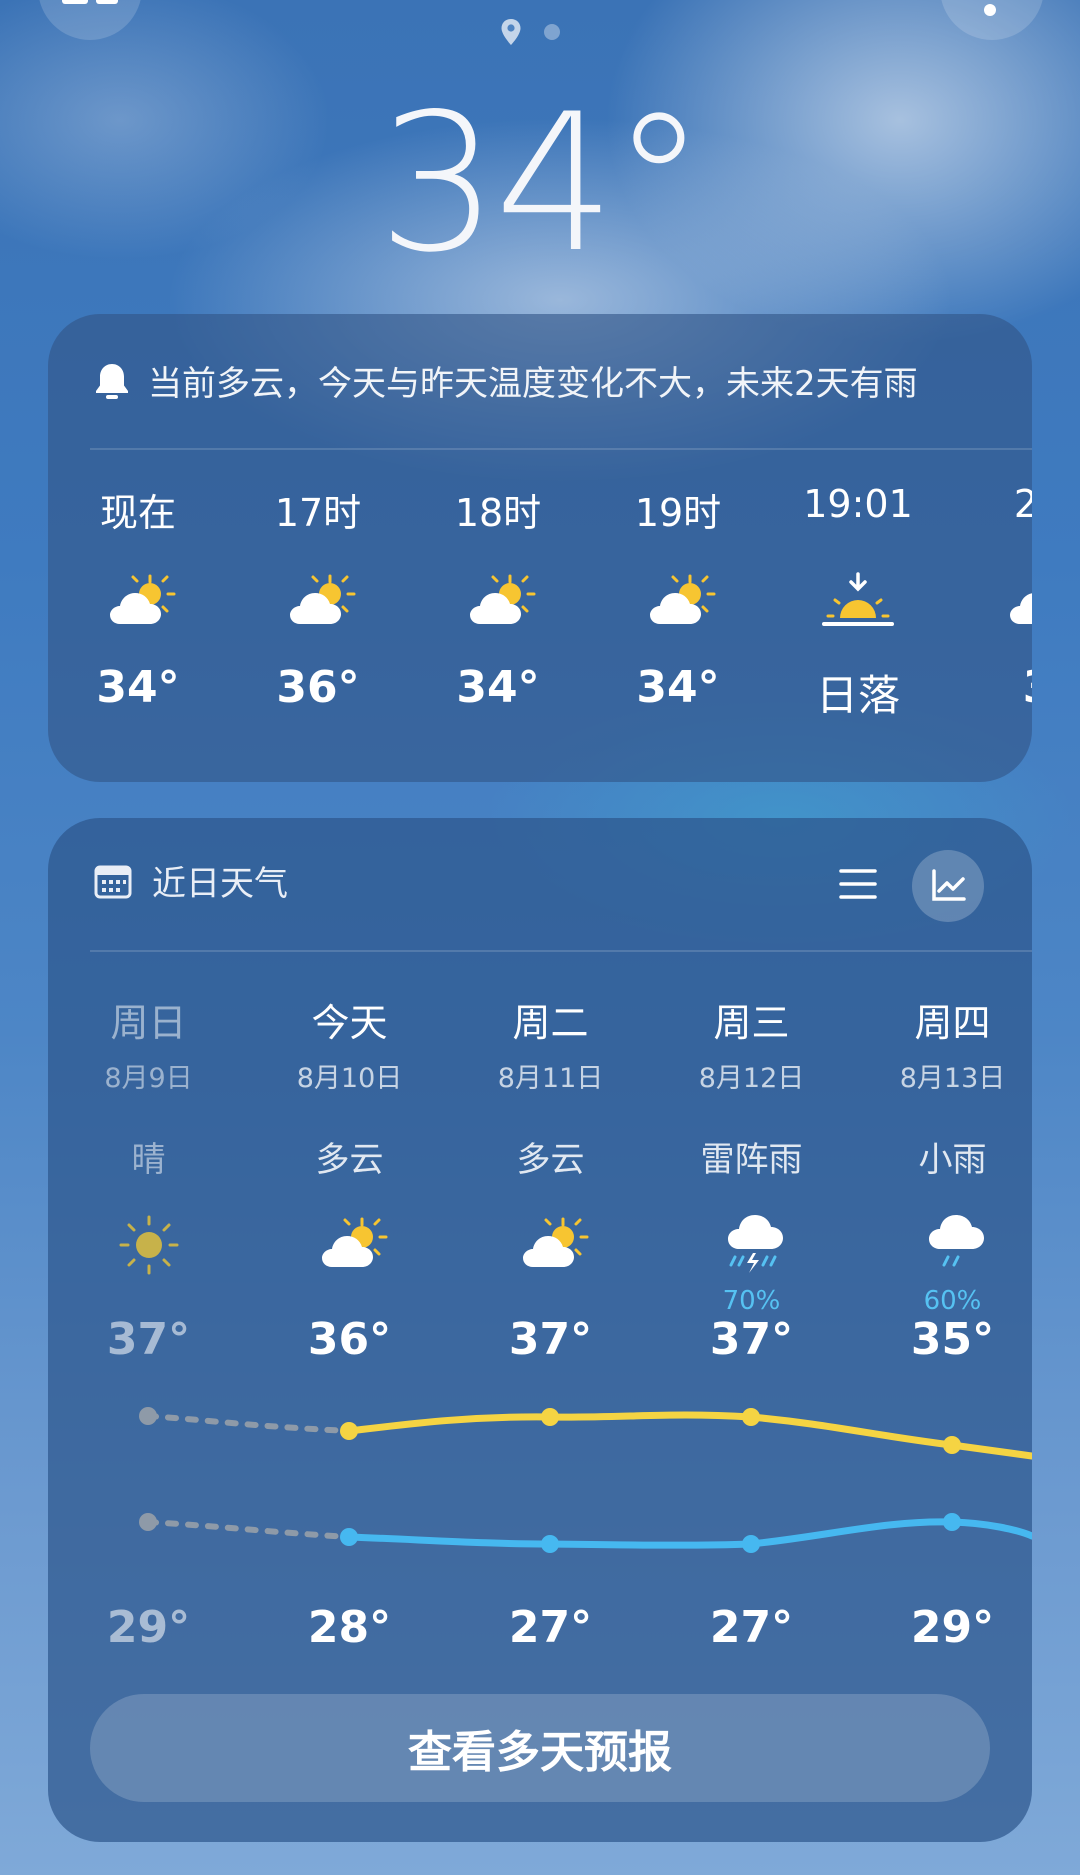  Describe the element at coordinates (751, 1078) in the screenshot. I see `date-label: 8月12日` at that location.